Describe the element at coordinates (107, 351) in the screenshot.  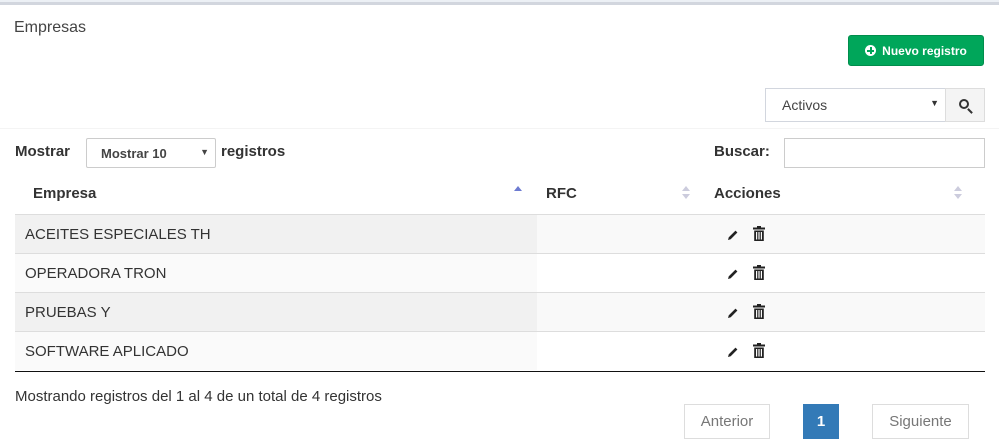
I see `empresa-name: SOFTWARE APLICADO` at that location.